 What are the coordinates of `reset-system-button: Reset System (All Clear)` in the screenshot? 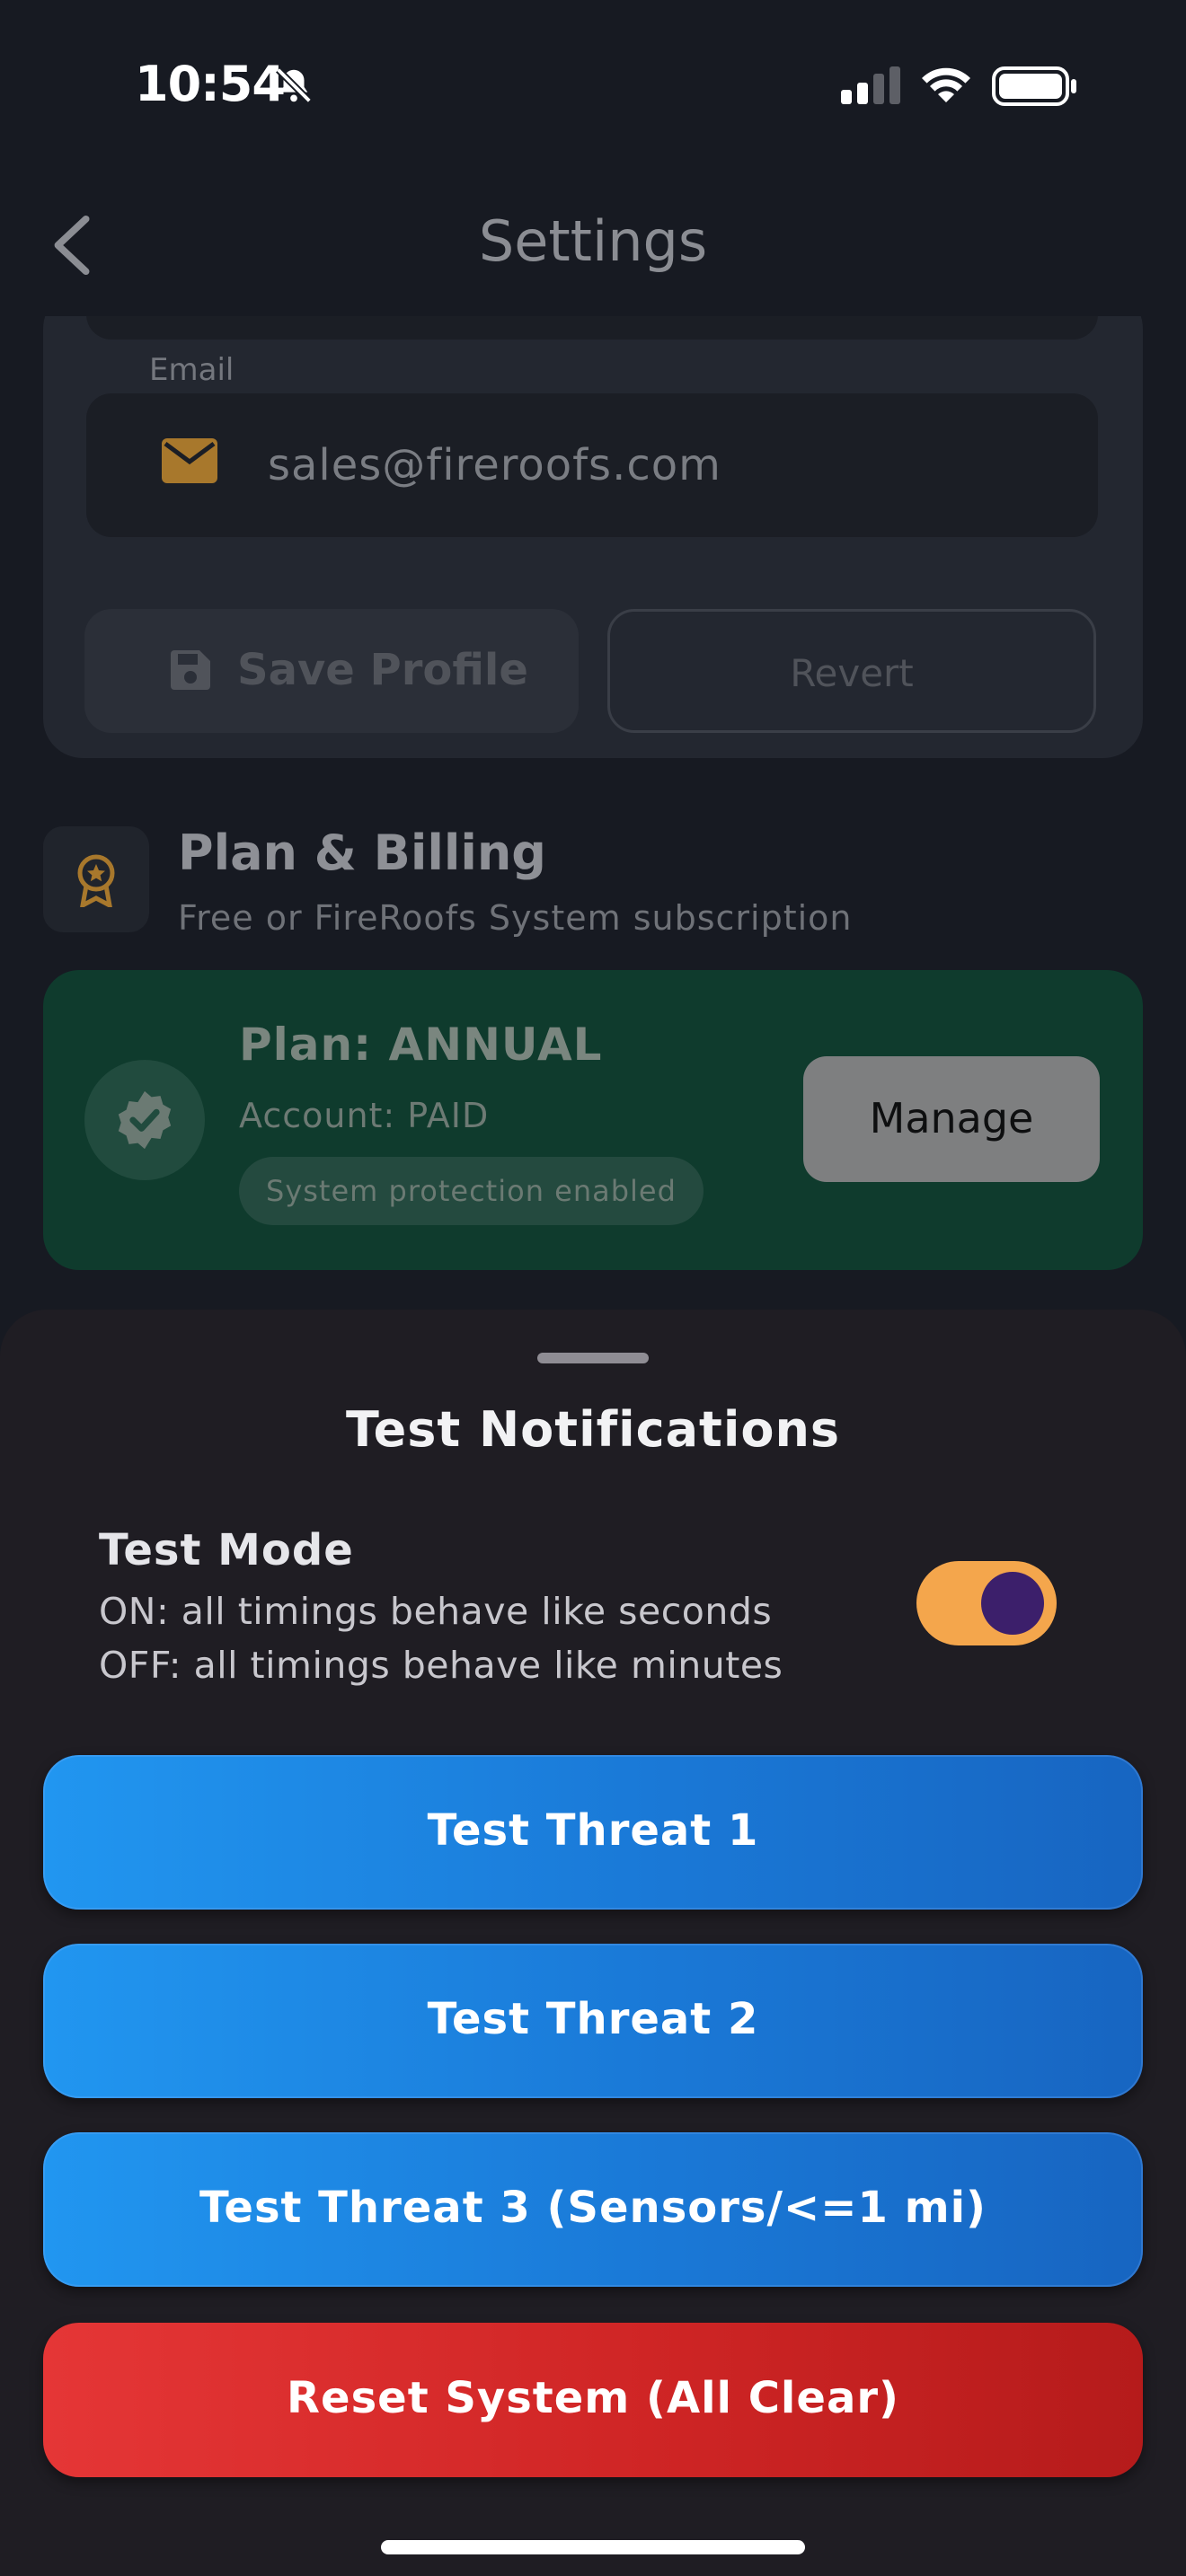 It's located at (593, 2400).